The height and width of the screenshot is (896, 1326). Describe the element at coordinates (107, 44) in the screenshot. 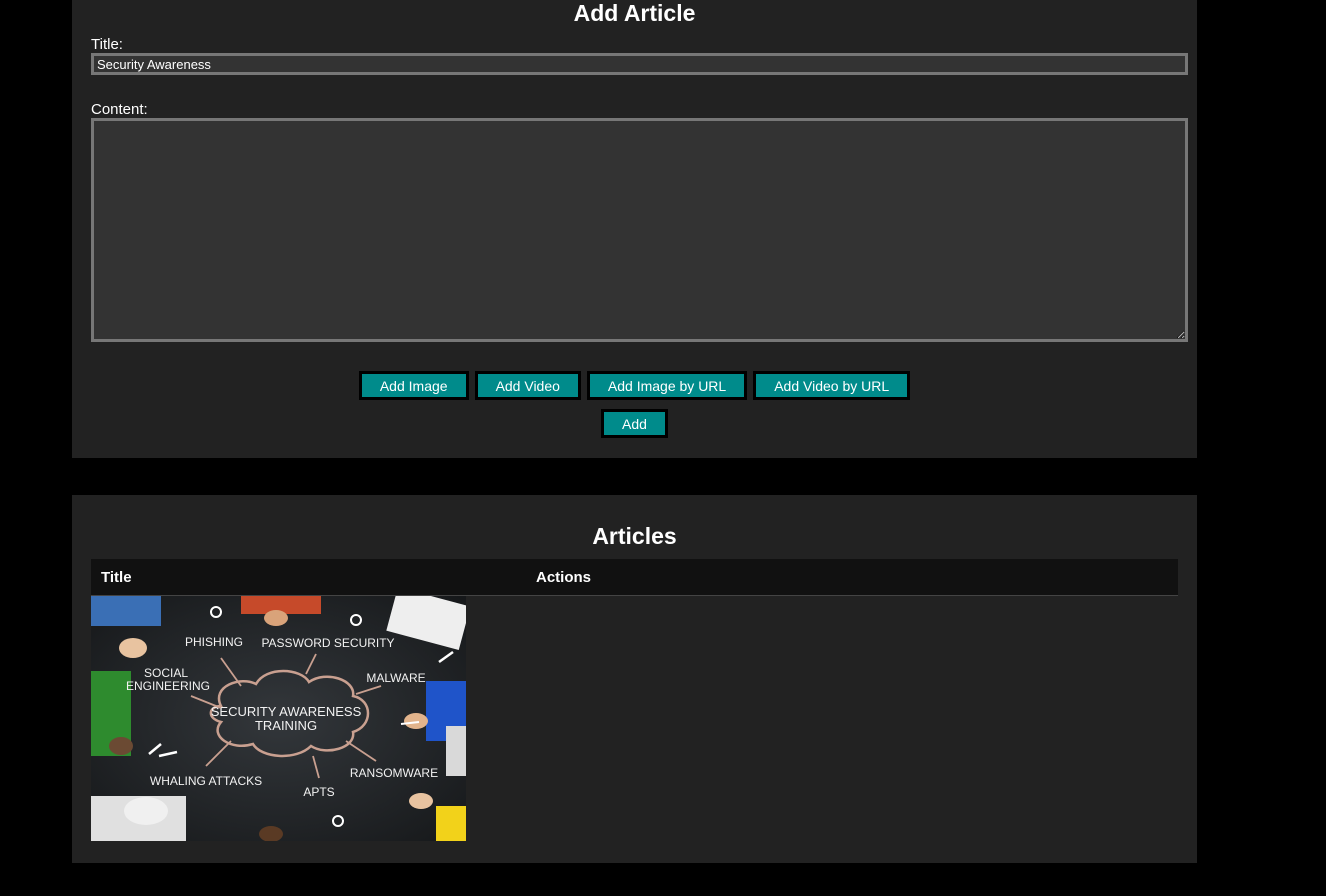

I see `title-label: Title:` at that location.